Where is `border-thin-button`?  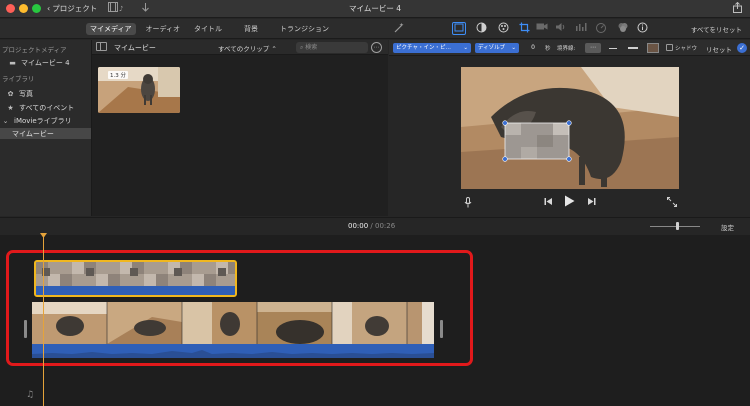 border-thin-button is located at coordinates (613, 48).